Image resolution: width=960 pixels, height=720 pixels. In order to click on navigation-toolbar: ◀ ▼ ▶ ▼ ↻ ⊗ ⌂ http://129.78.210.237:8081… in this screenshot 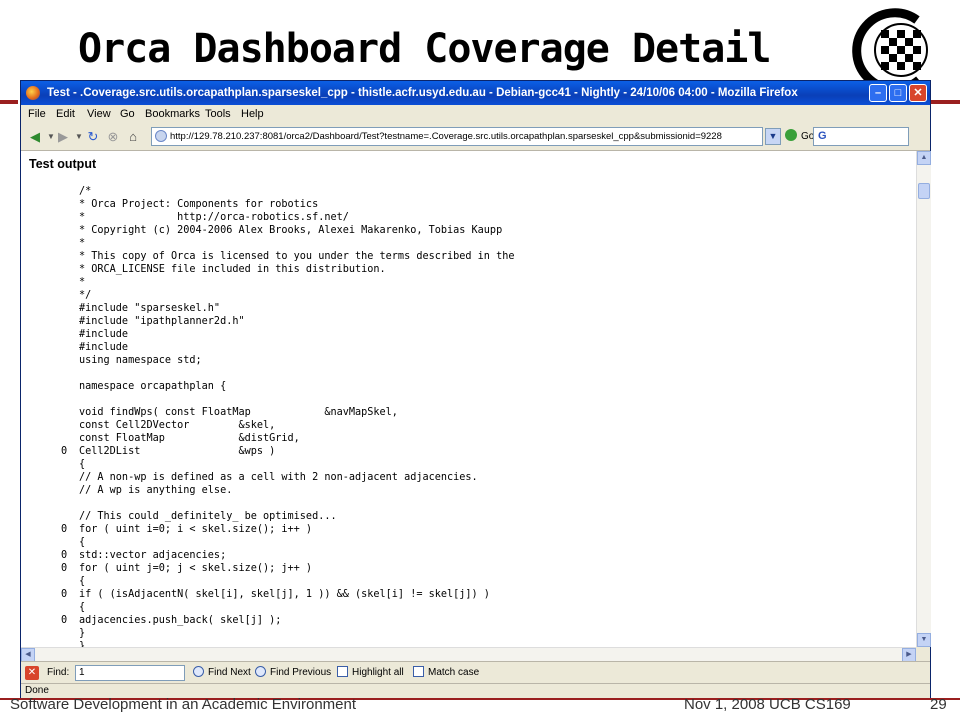, I will do `click(475, 137)`.